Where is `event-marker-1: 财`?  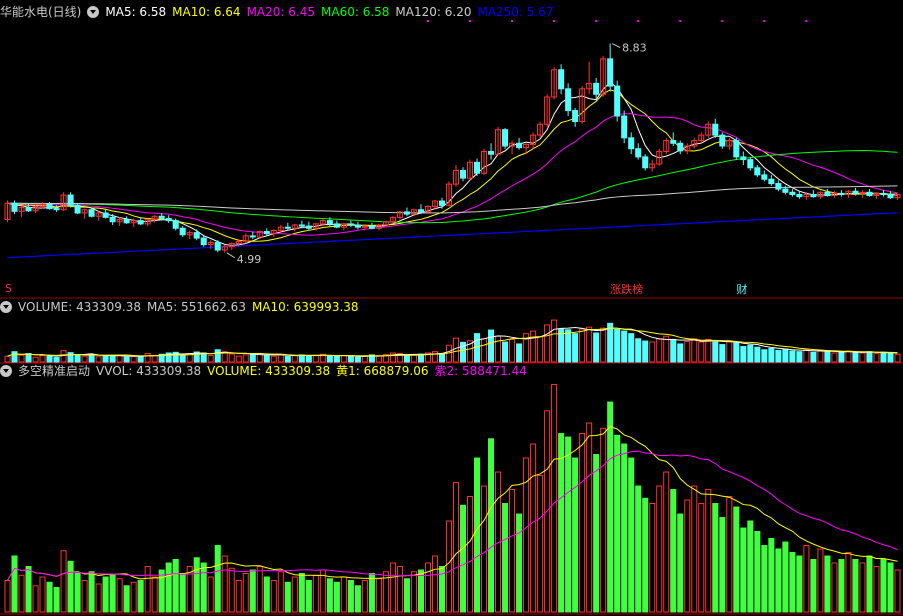
event-marker-1: 财 is located at coordinates (741, 289).